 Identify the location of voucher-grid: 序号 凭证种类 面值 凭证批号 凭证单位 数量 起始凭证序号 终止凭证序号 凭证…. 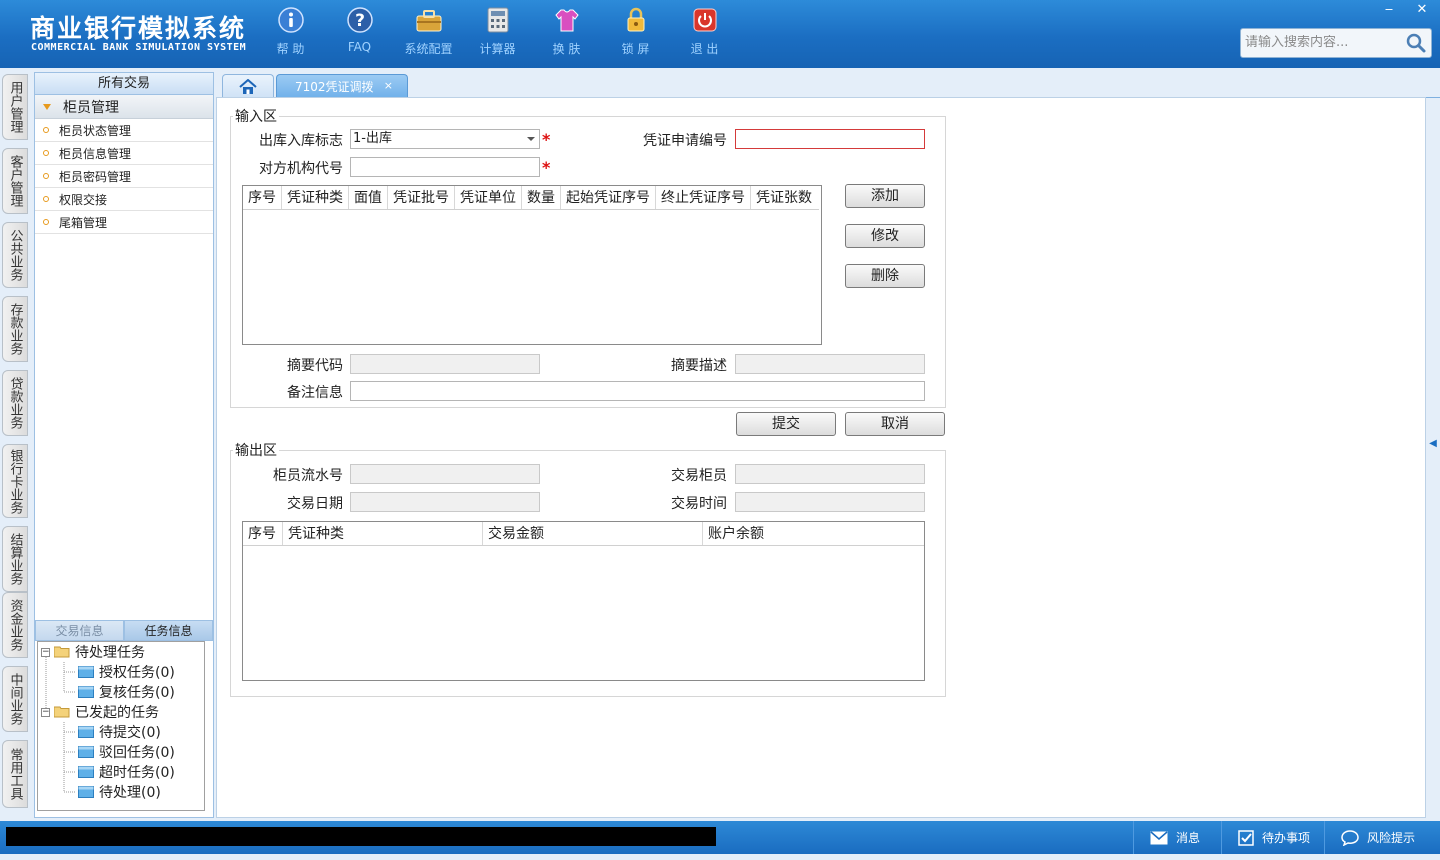
(532, 265).